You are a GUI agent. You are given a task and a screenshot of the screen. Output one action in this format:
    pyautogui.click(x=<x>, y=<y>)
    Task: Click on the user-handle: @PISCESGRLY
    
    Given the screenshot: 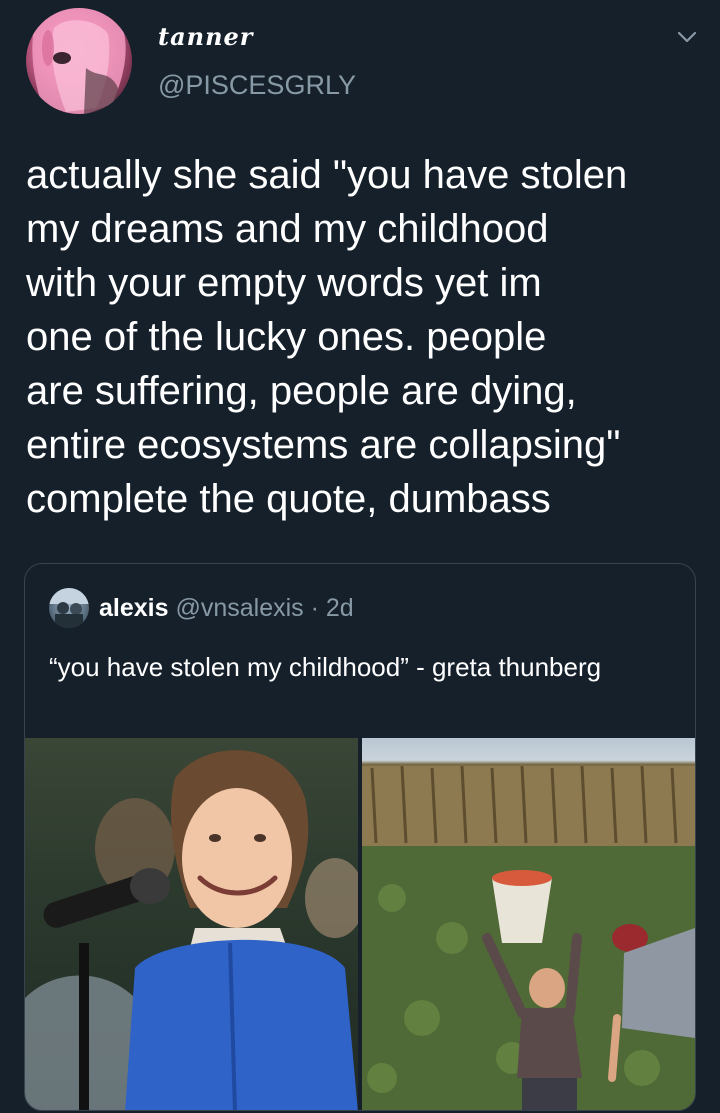 What is the action you would take?
    pyautogui.click(x=257, y=85)
    